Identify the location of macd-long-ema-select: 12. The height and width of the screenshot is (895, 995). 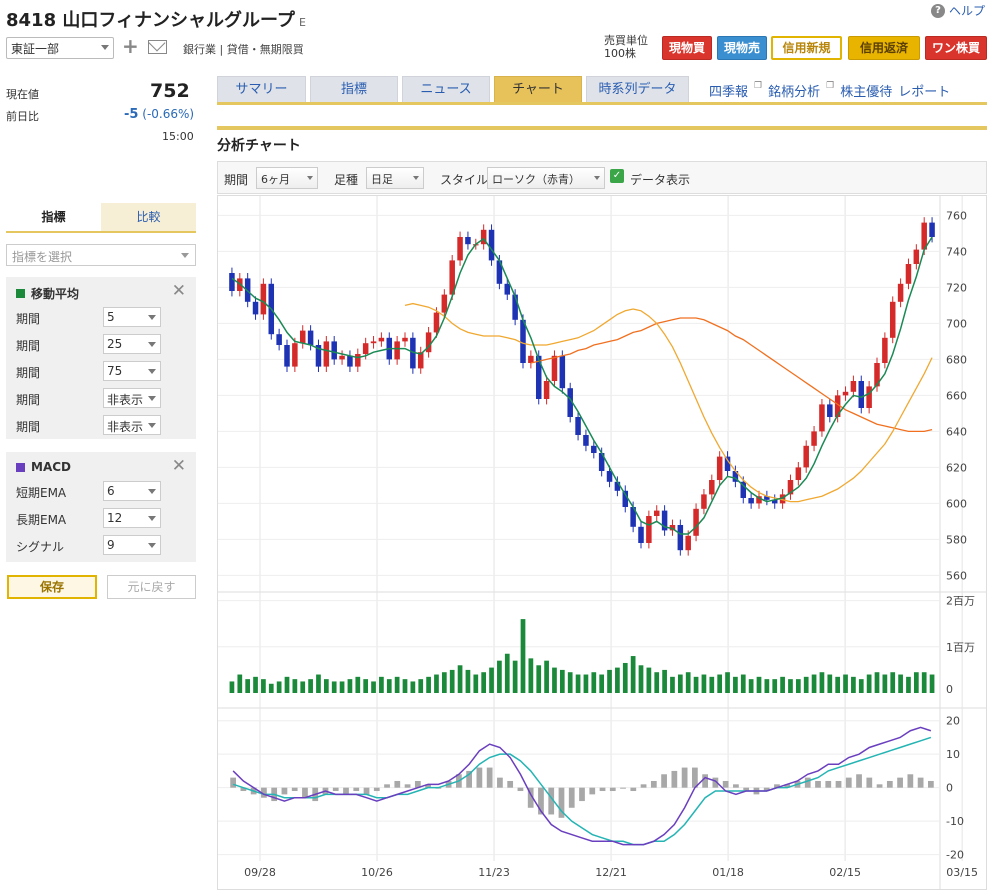
(132, 518).